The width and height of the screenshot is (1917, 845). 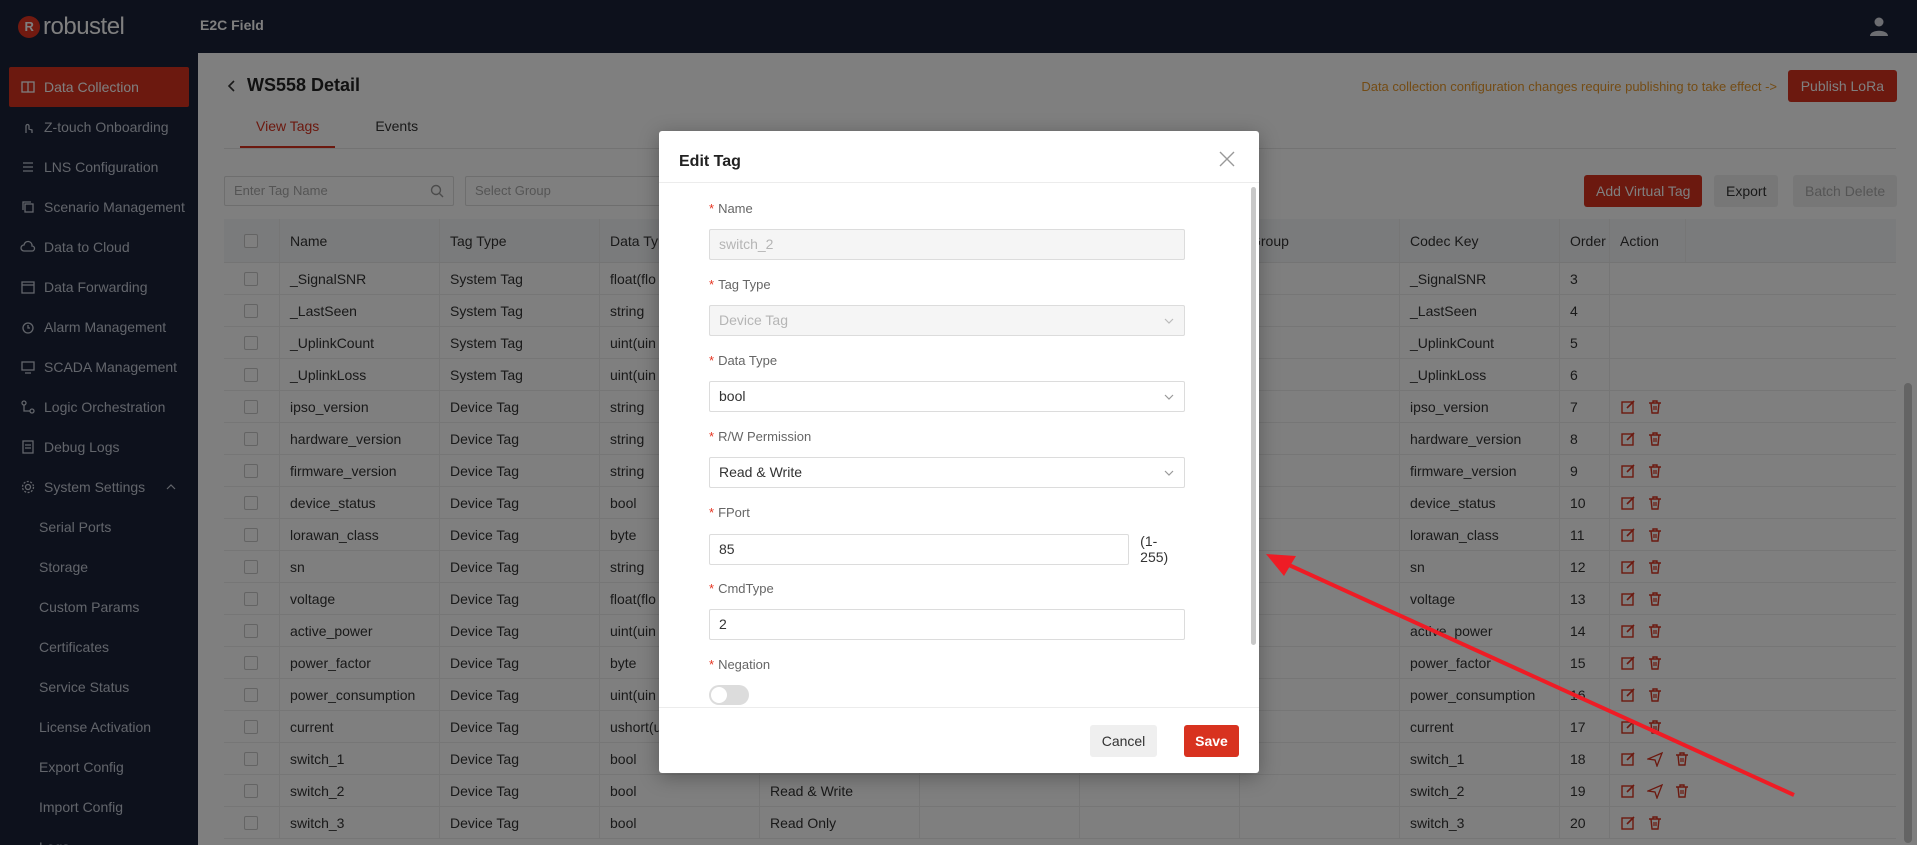 What do you see at coordinates (947, 244) in the screenshot?
I see `name-input: switch_2` at bounding box center [947, 244].